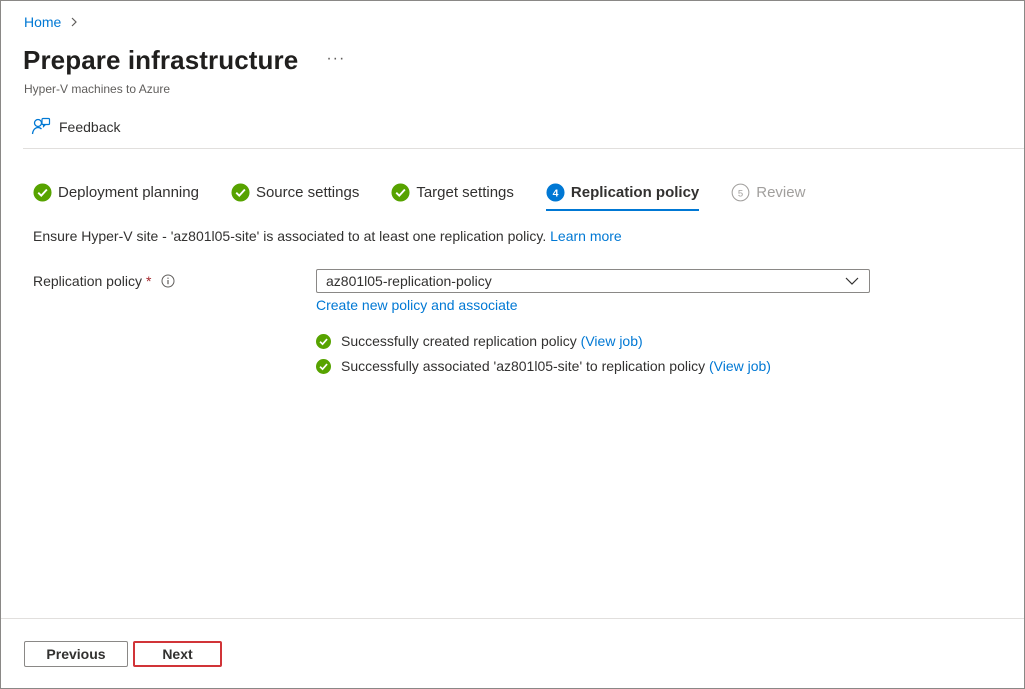 The width and height of the screenshot is (1025, 689). I want to click on step-replication-policy: 4 Replication policy, so click(622, 195).